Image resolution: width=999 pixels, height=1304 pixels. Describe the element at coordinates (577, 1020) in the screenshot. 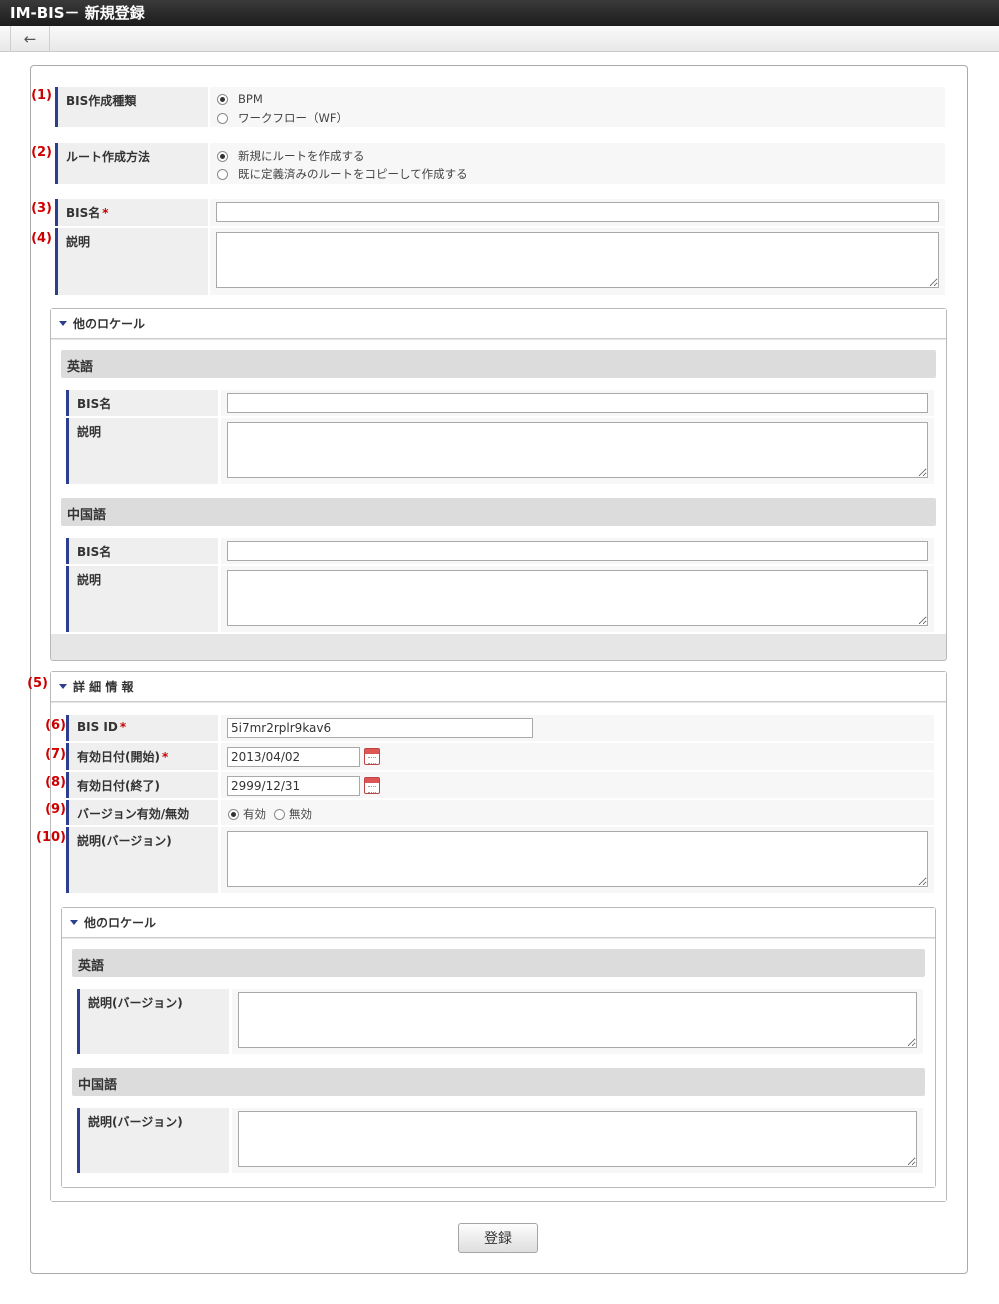

I see `version-english-description-textarea` at that location.